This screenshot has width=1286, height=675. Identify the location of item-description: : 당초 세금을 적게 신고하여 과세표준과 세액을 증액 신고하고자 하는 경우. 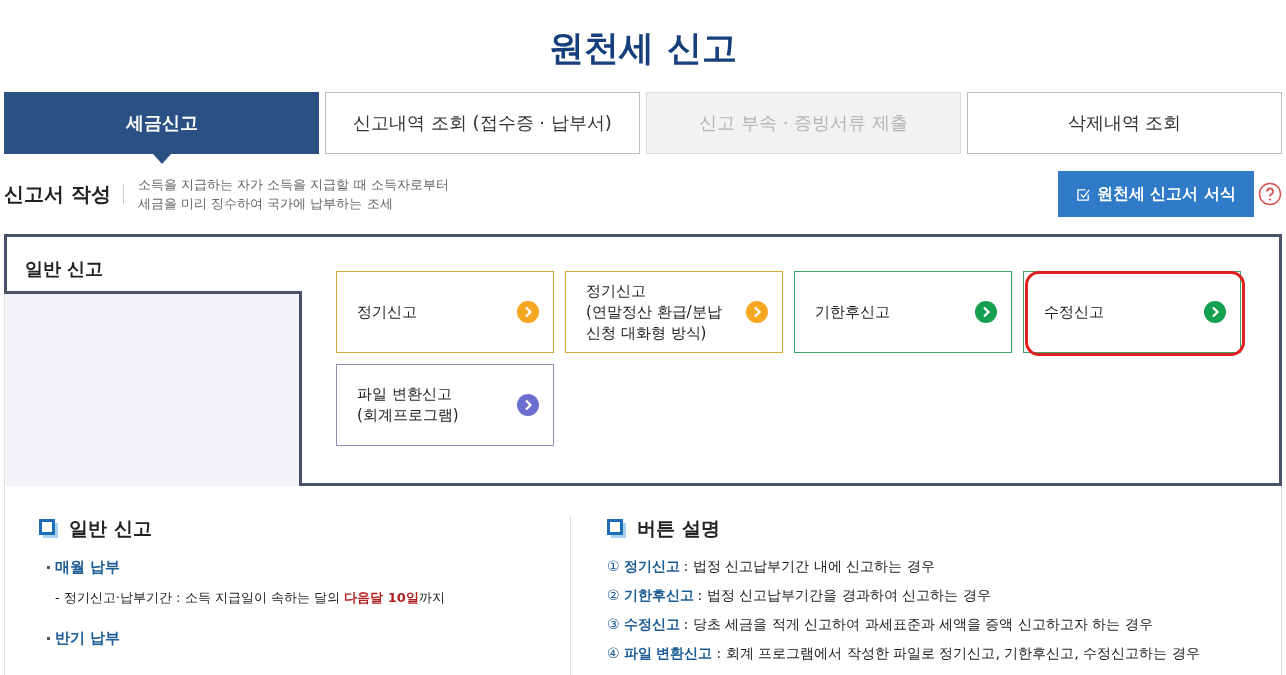
(918, 625).